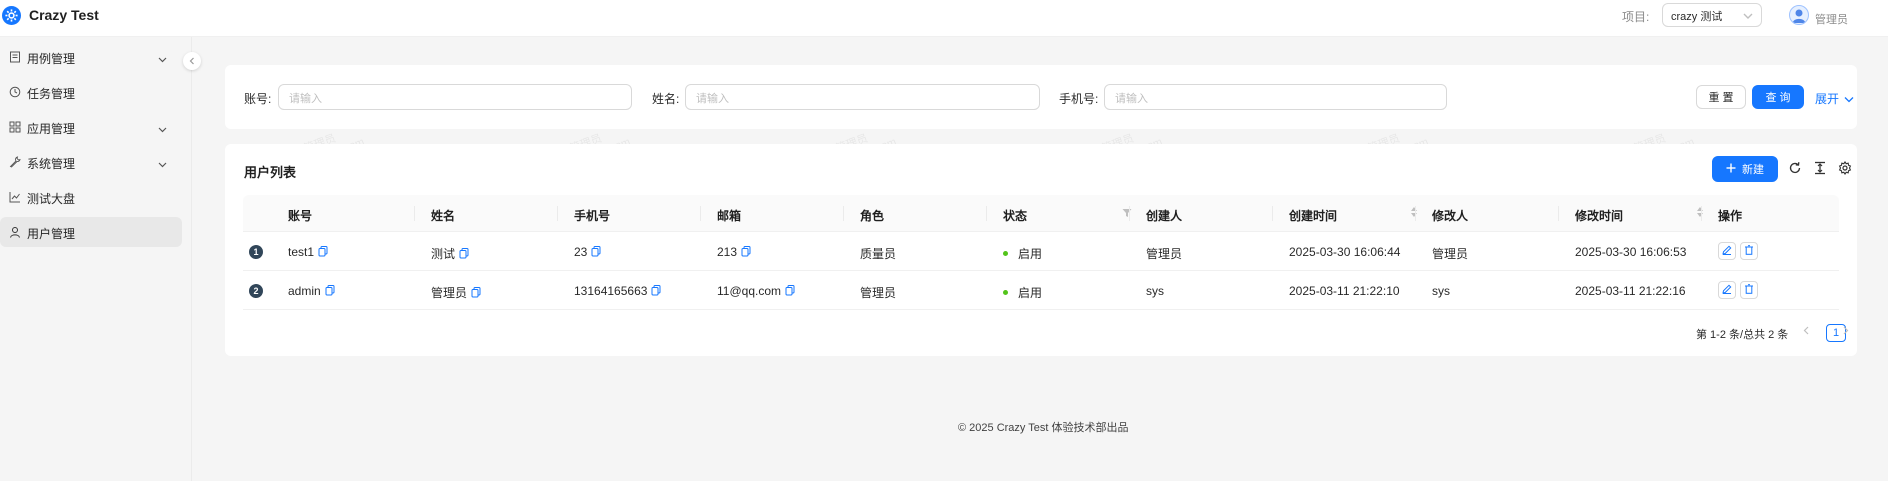 This screenshot has width=1888, height=481. Describe the element at coordinates (1845, 168) in the screenshot. I see `settings-gear-icon` at that location.